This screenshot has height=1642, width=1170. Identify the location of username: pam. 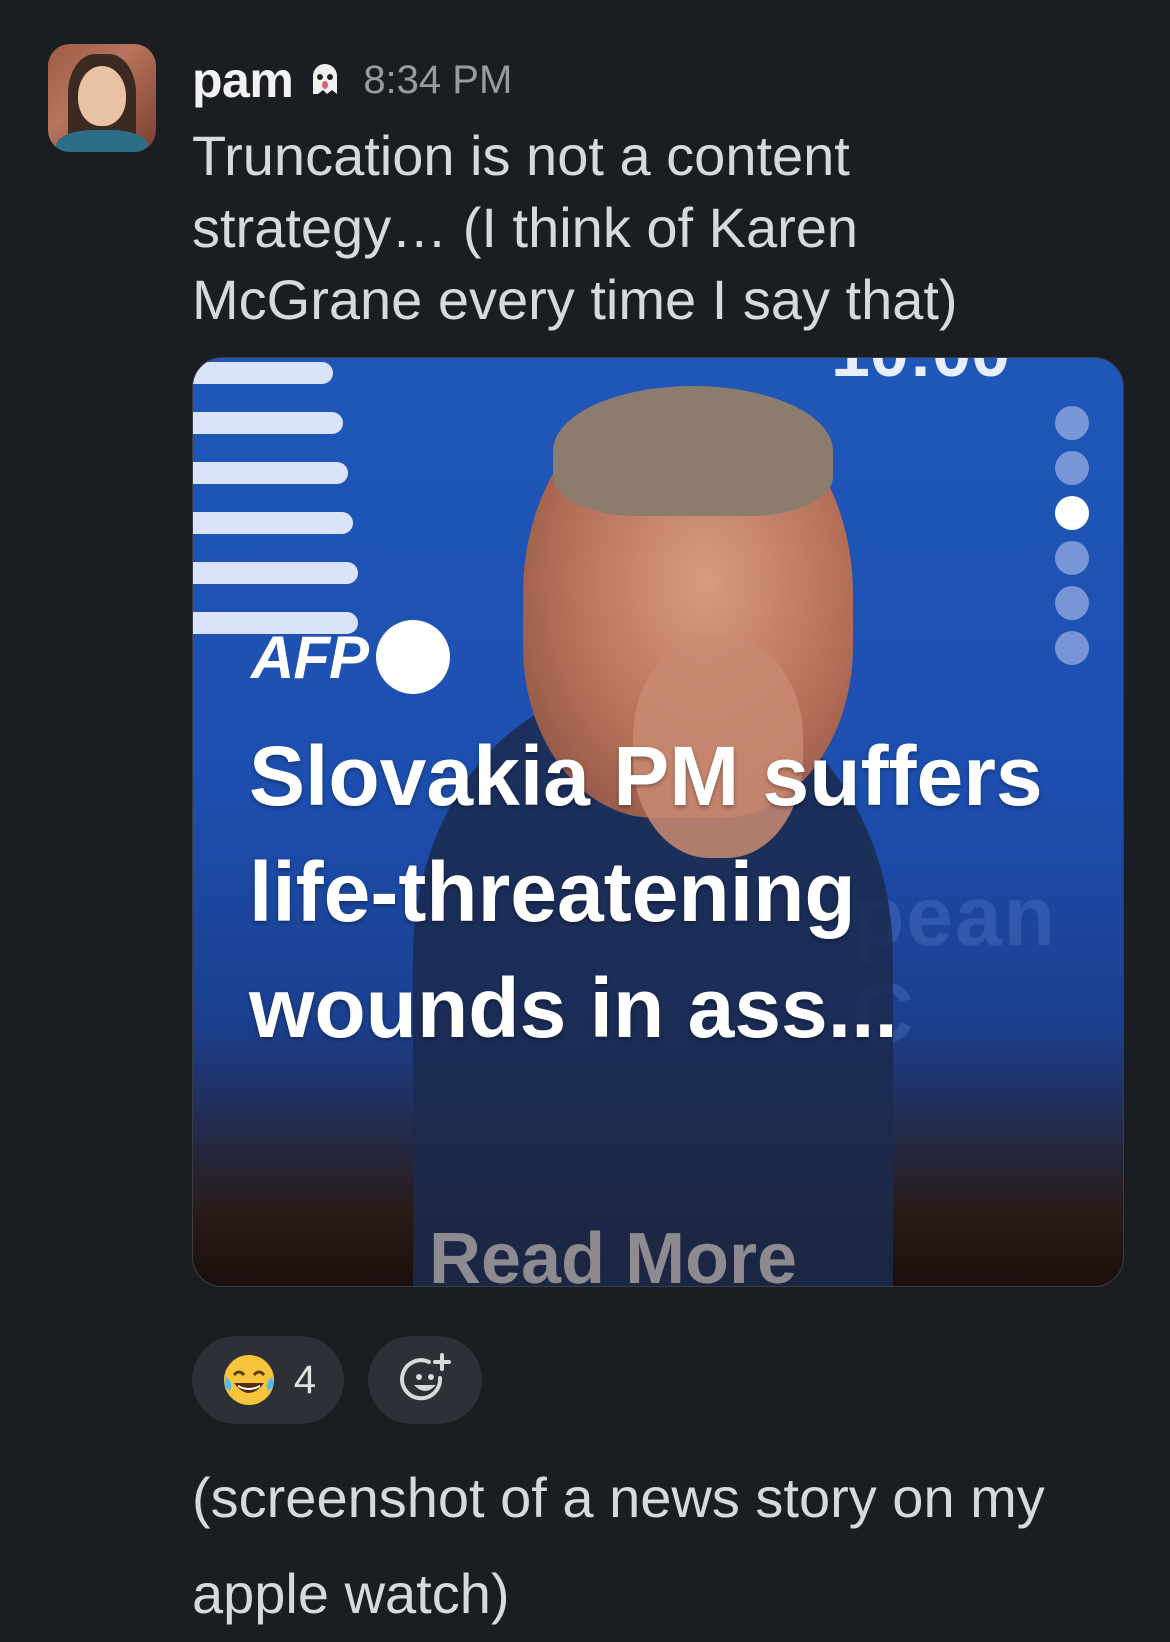
(243, 80).